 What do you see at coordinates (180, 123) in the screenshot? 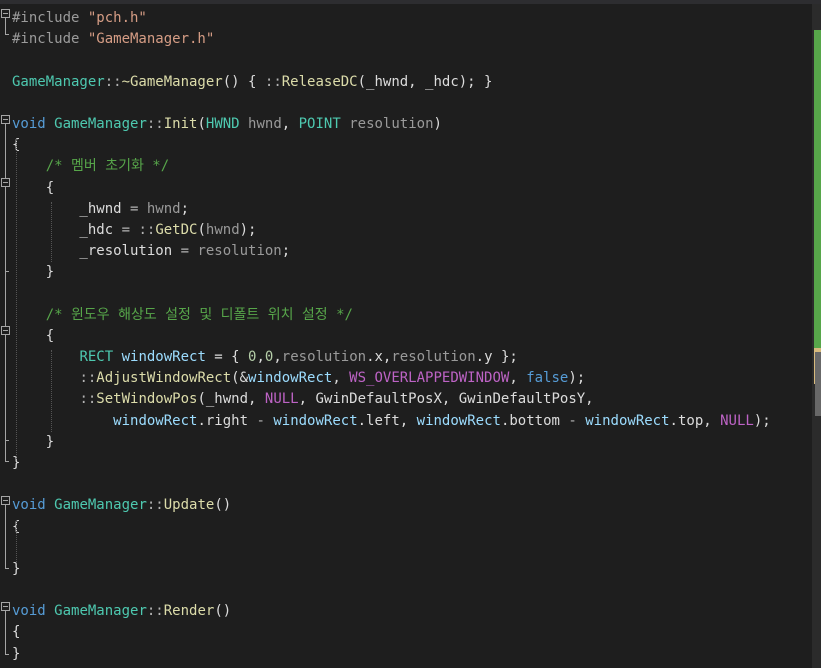
I see `code-token: Init` at bounding box center [180, 123].